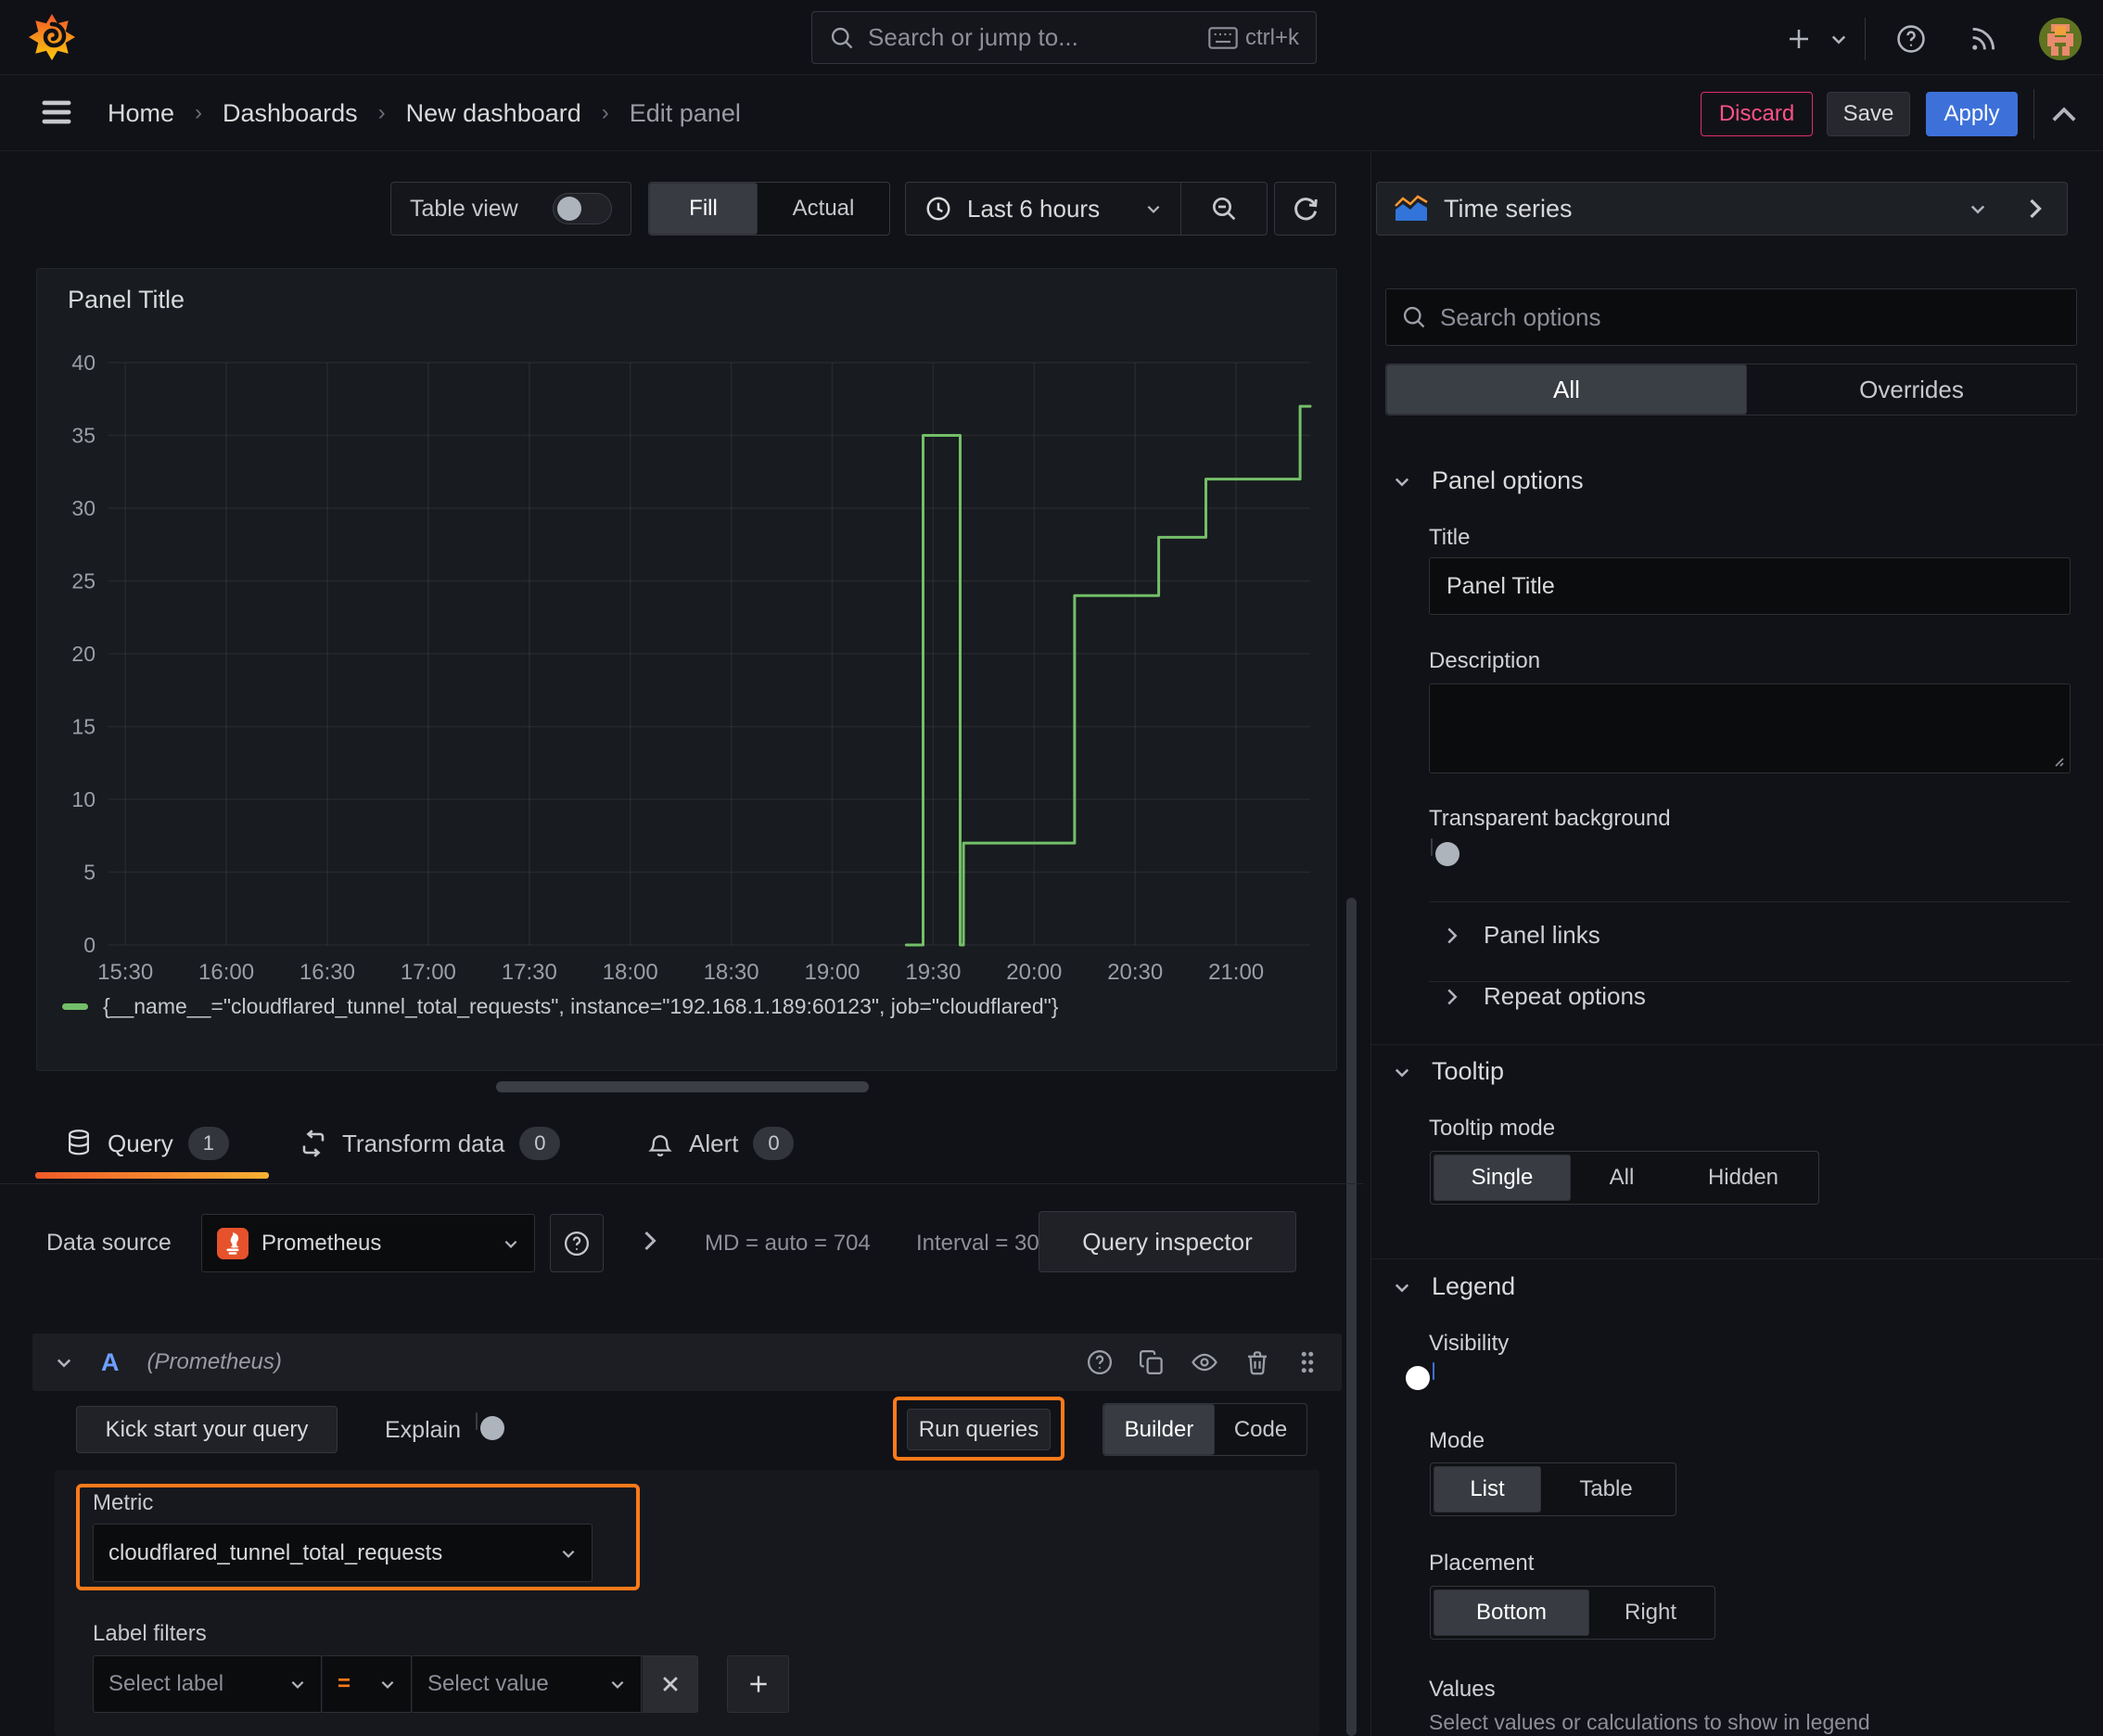 Image resolution: width=2103 pixels, height=1736 pixels. What do you see at coordinates (2060, 39) in the screenshot?
I see `user-avatar` at bounding box center [2060, 39].